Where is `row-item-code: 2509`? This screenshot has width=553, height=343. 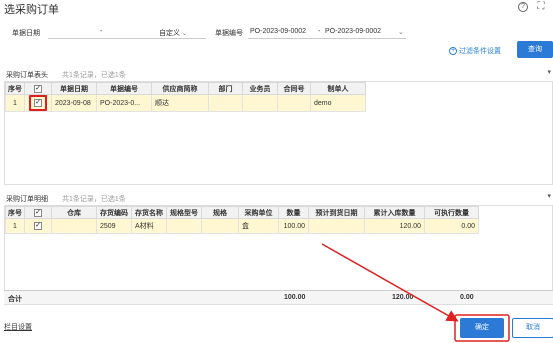
row-item-code: 2509 is located at coordinates (114, 226).